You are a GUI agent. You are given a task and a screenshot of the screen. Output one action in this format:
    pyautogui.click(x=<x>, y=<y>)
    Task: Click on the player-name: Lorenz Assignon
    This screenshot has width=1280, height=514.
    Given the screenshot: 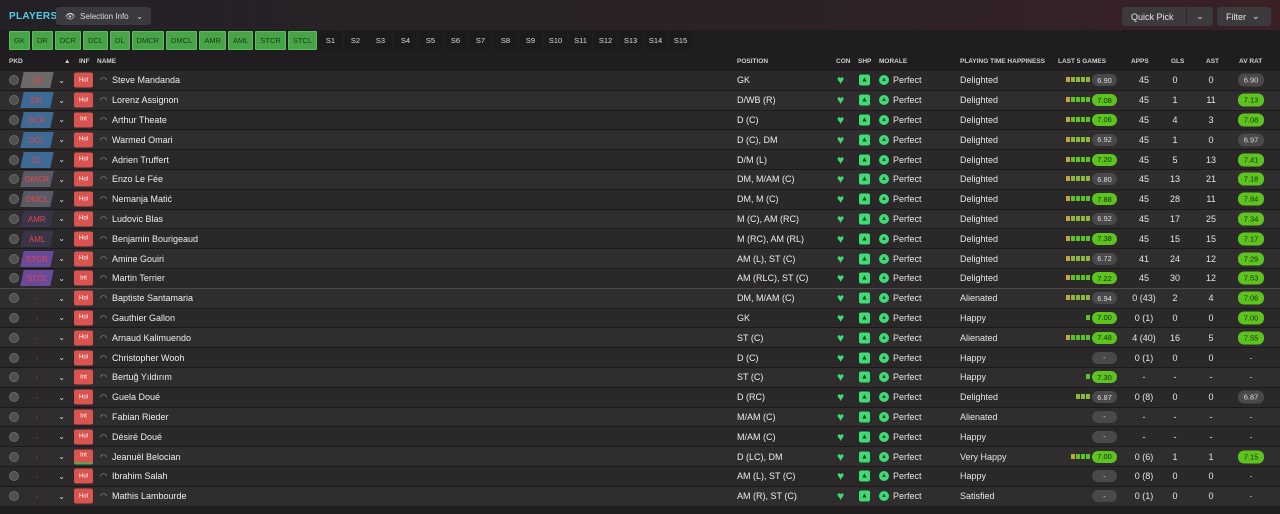 What is the action you would take?
    pyautogui.click(x=145, y=100)
    